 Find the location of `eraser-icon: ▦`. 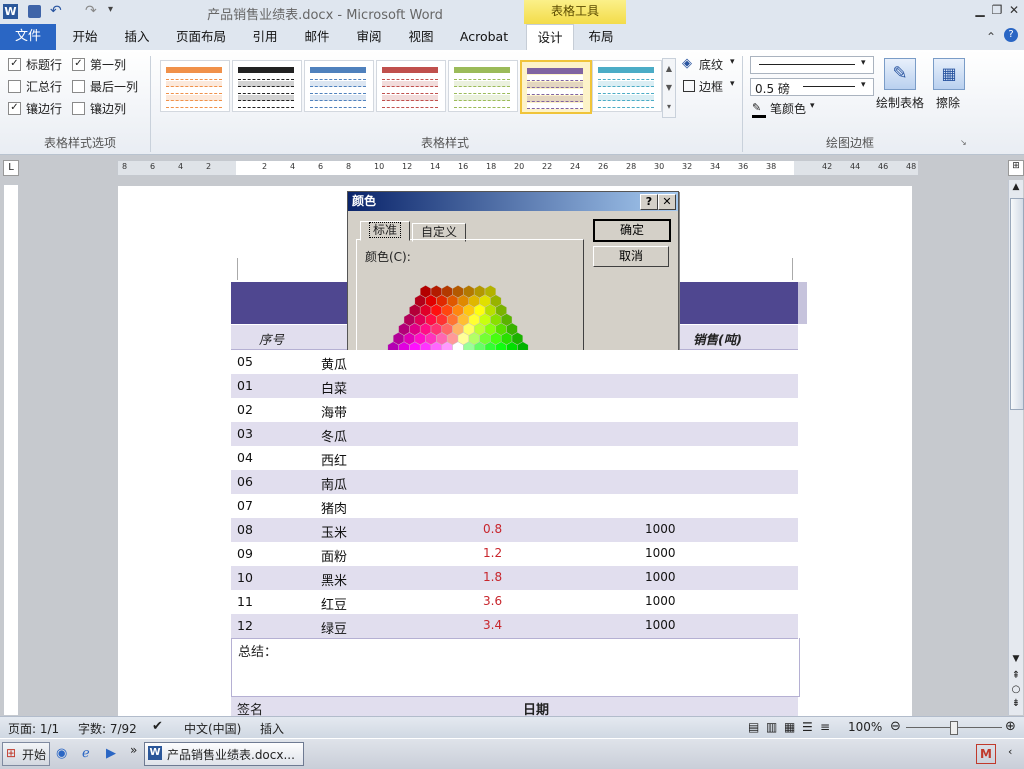

eraser-icon: ▦ is located at coordinates (949, 74).